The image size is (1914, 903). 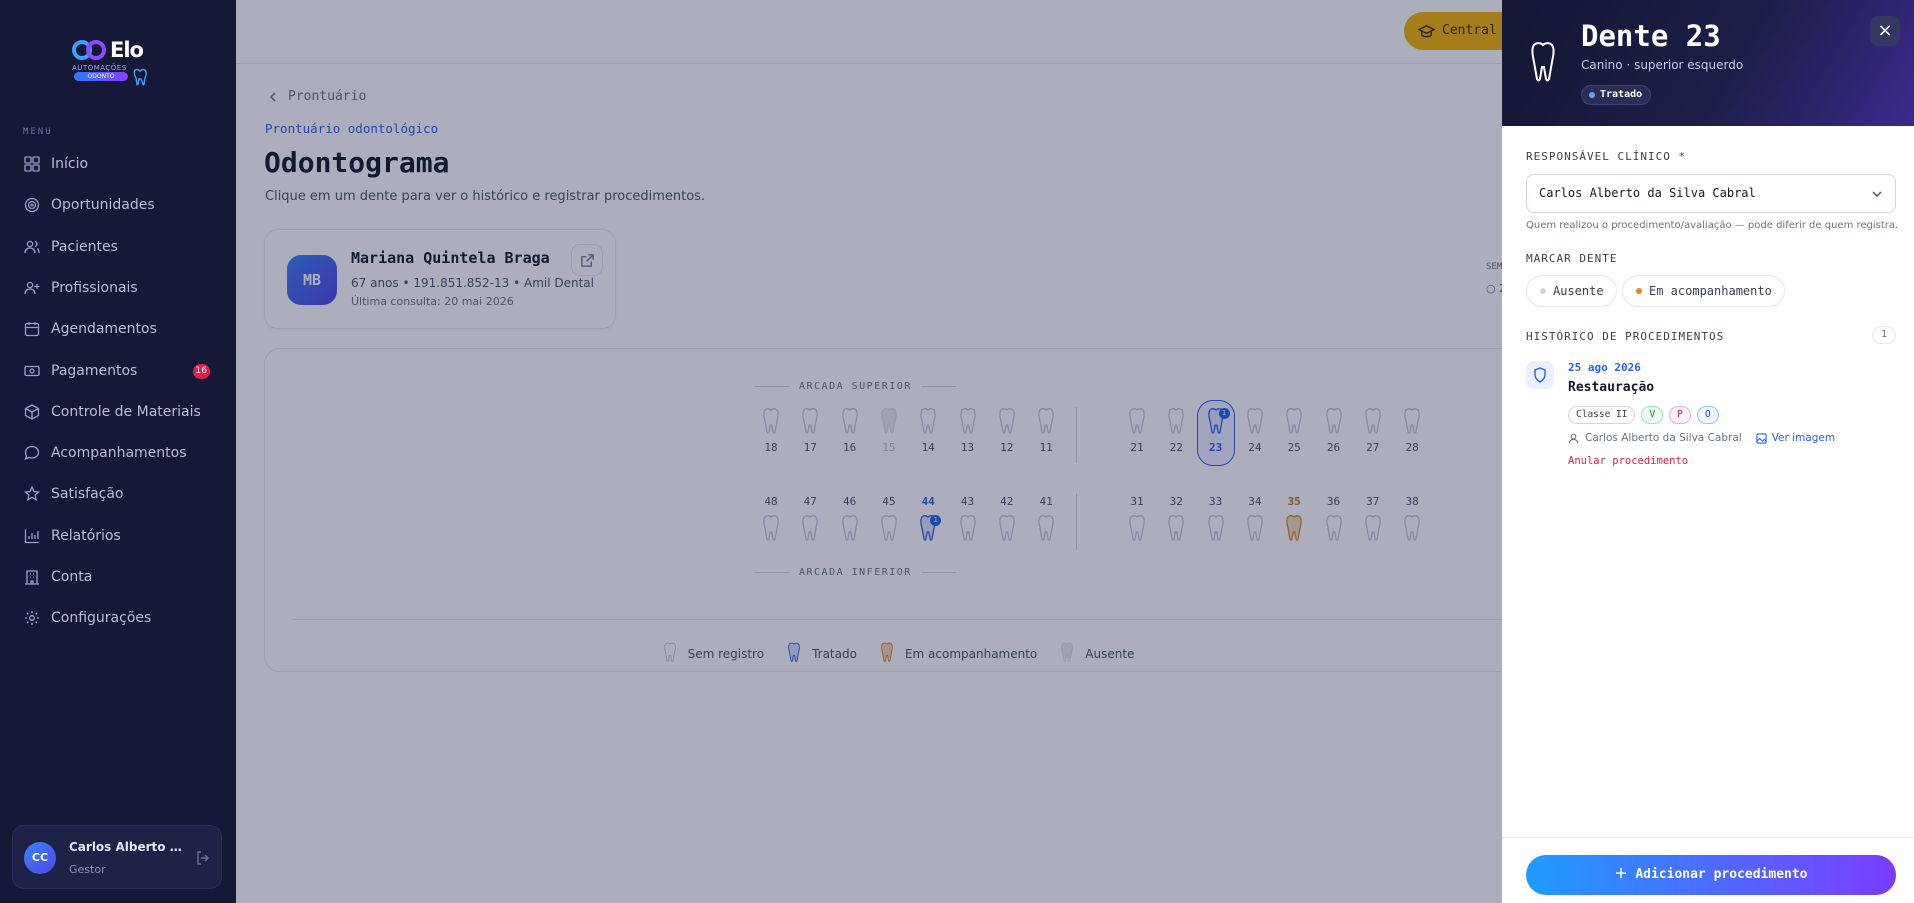 What do you see at coordinates (86, 535) in the screenshot?
I see `sidebar-item-label: Relatórios` at bounding box center [86, 535].